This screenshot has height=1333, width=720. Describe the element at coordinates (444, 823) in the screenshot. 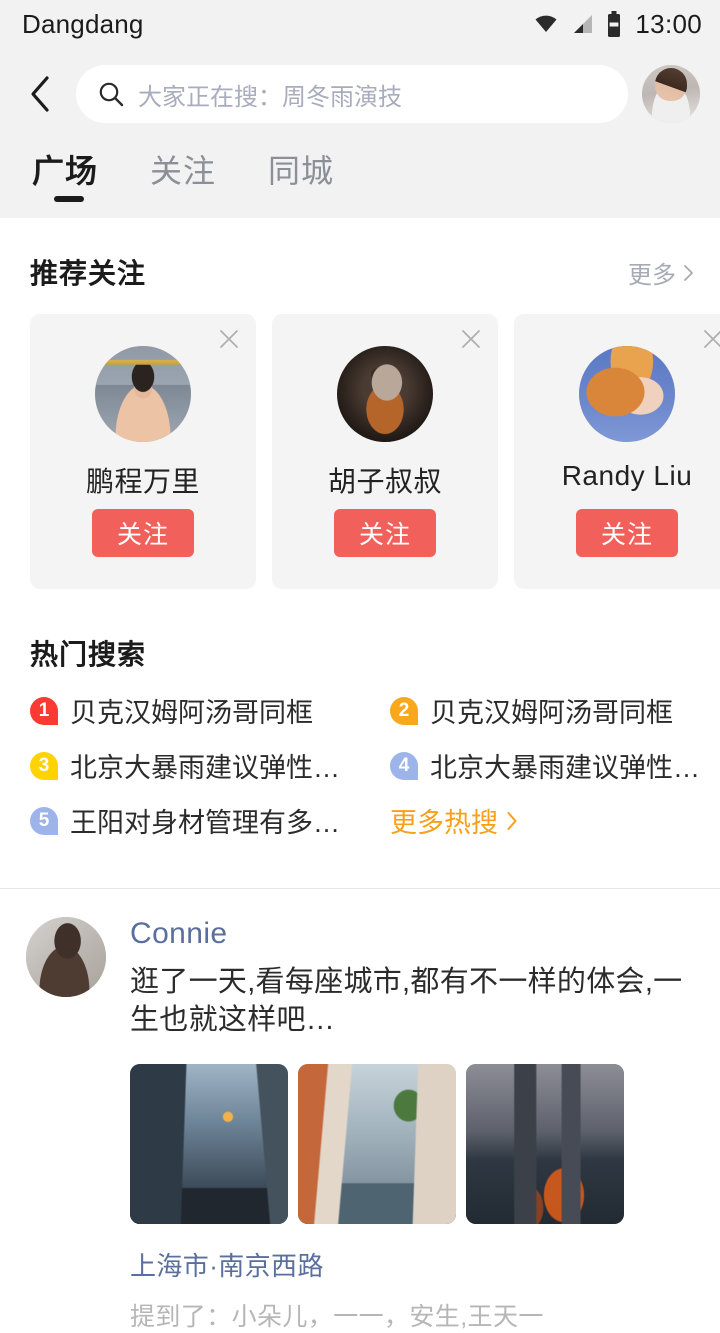

I see `more-hot-search-label: 更多热搜` at that location.